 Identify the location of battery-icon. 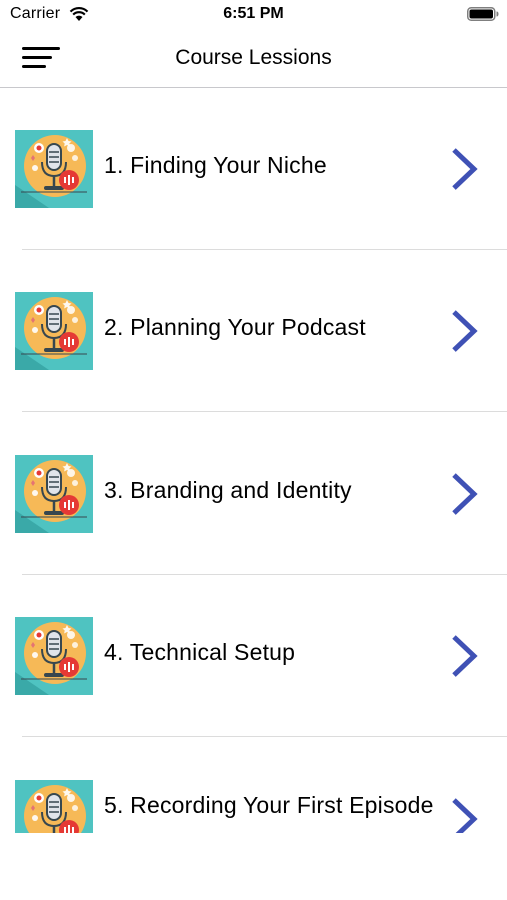
(483, 14).